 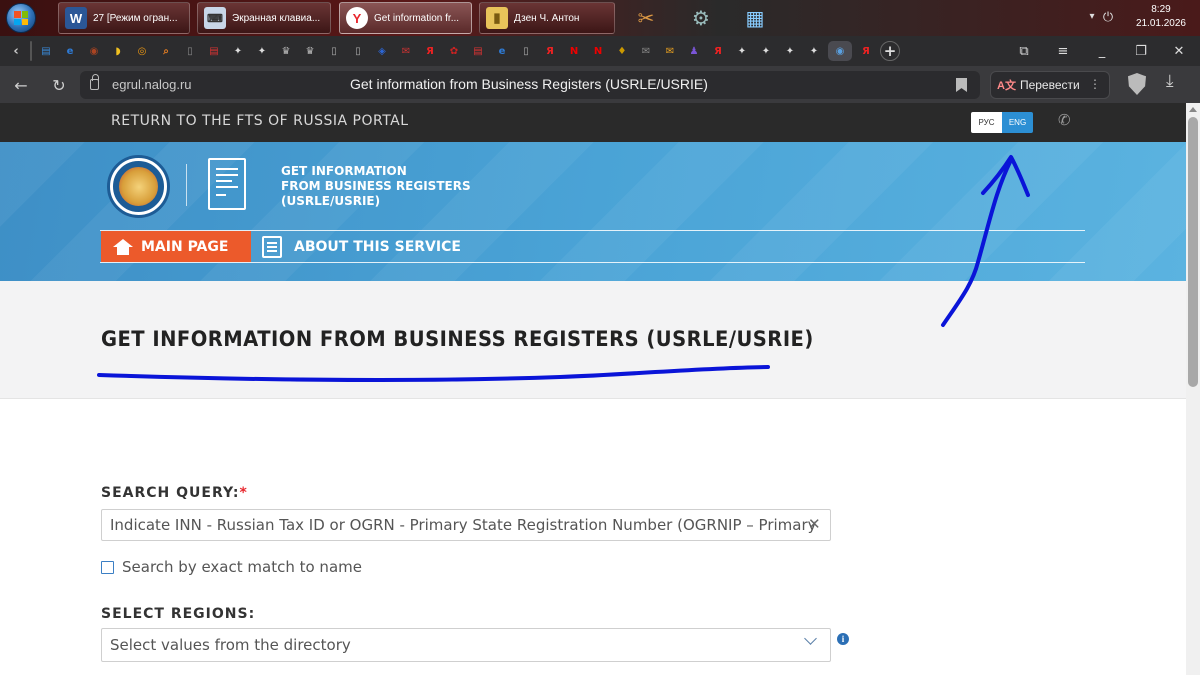 I want to click on translate-button: A文 Перевести ⋮, so click(x=1050, y=85).